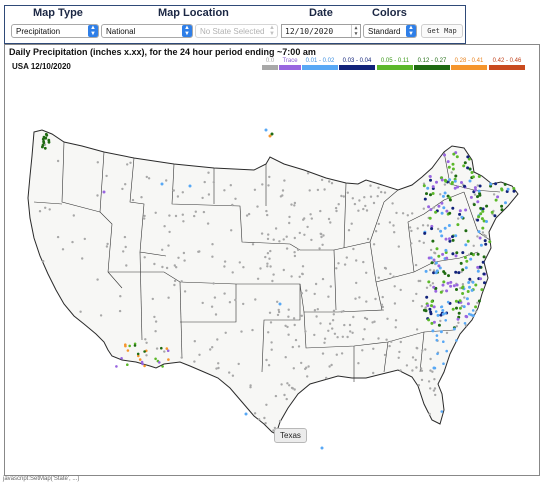  Describe the element at coordinates (355, 31) in the screenshot. I see `spinner-icon: ▲ ▼` at that location.